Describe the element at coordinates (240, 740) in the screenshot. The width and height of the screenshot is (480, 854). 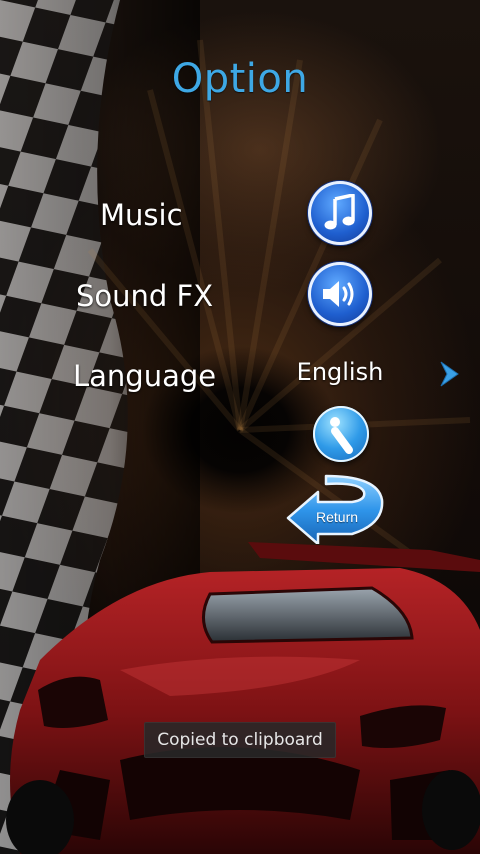
I see `toast-message: Copied to clipboard` at that location.